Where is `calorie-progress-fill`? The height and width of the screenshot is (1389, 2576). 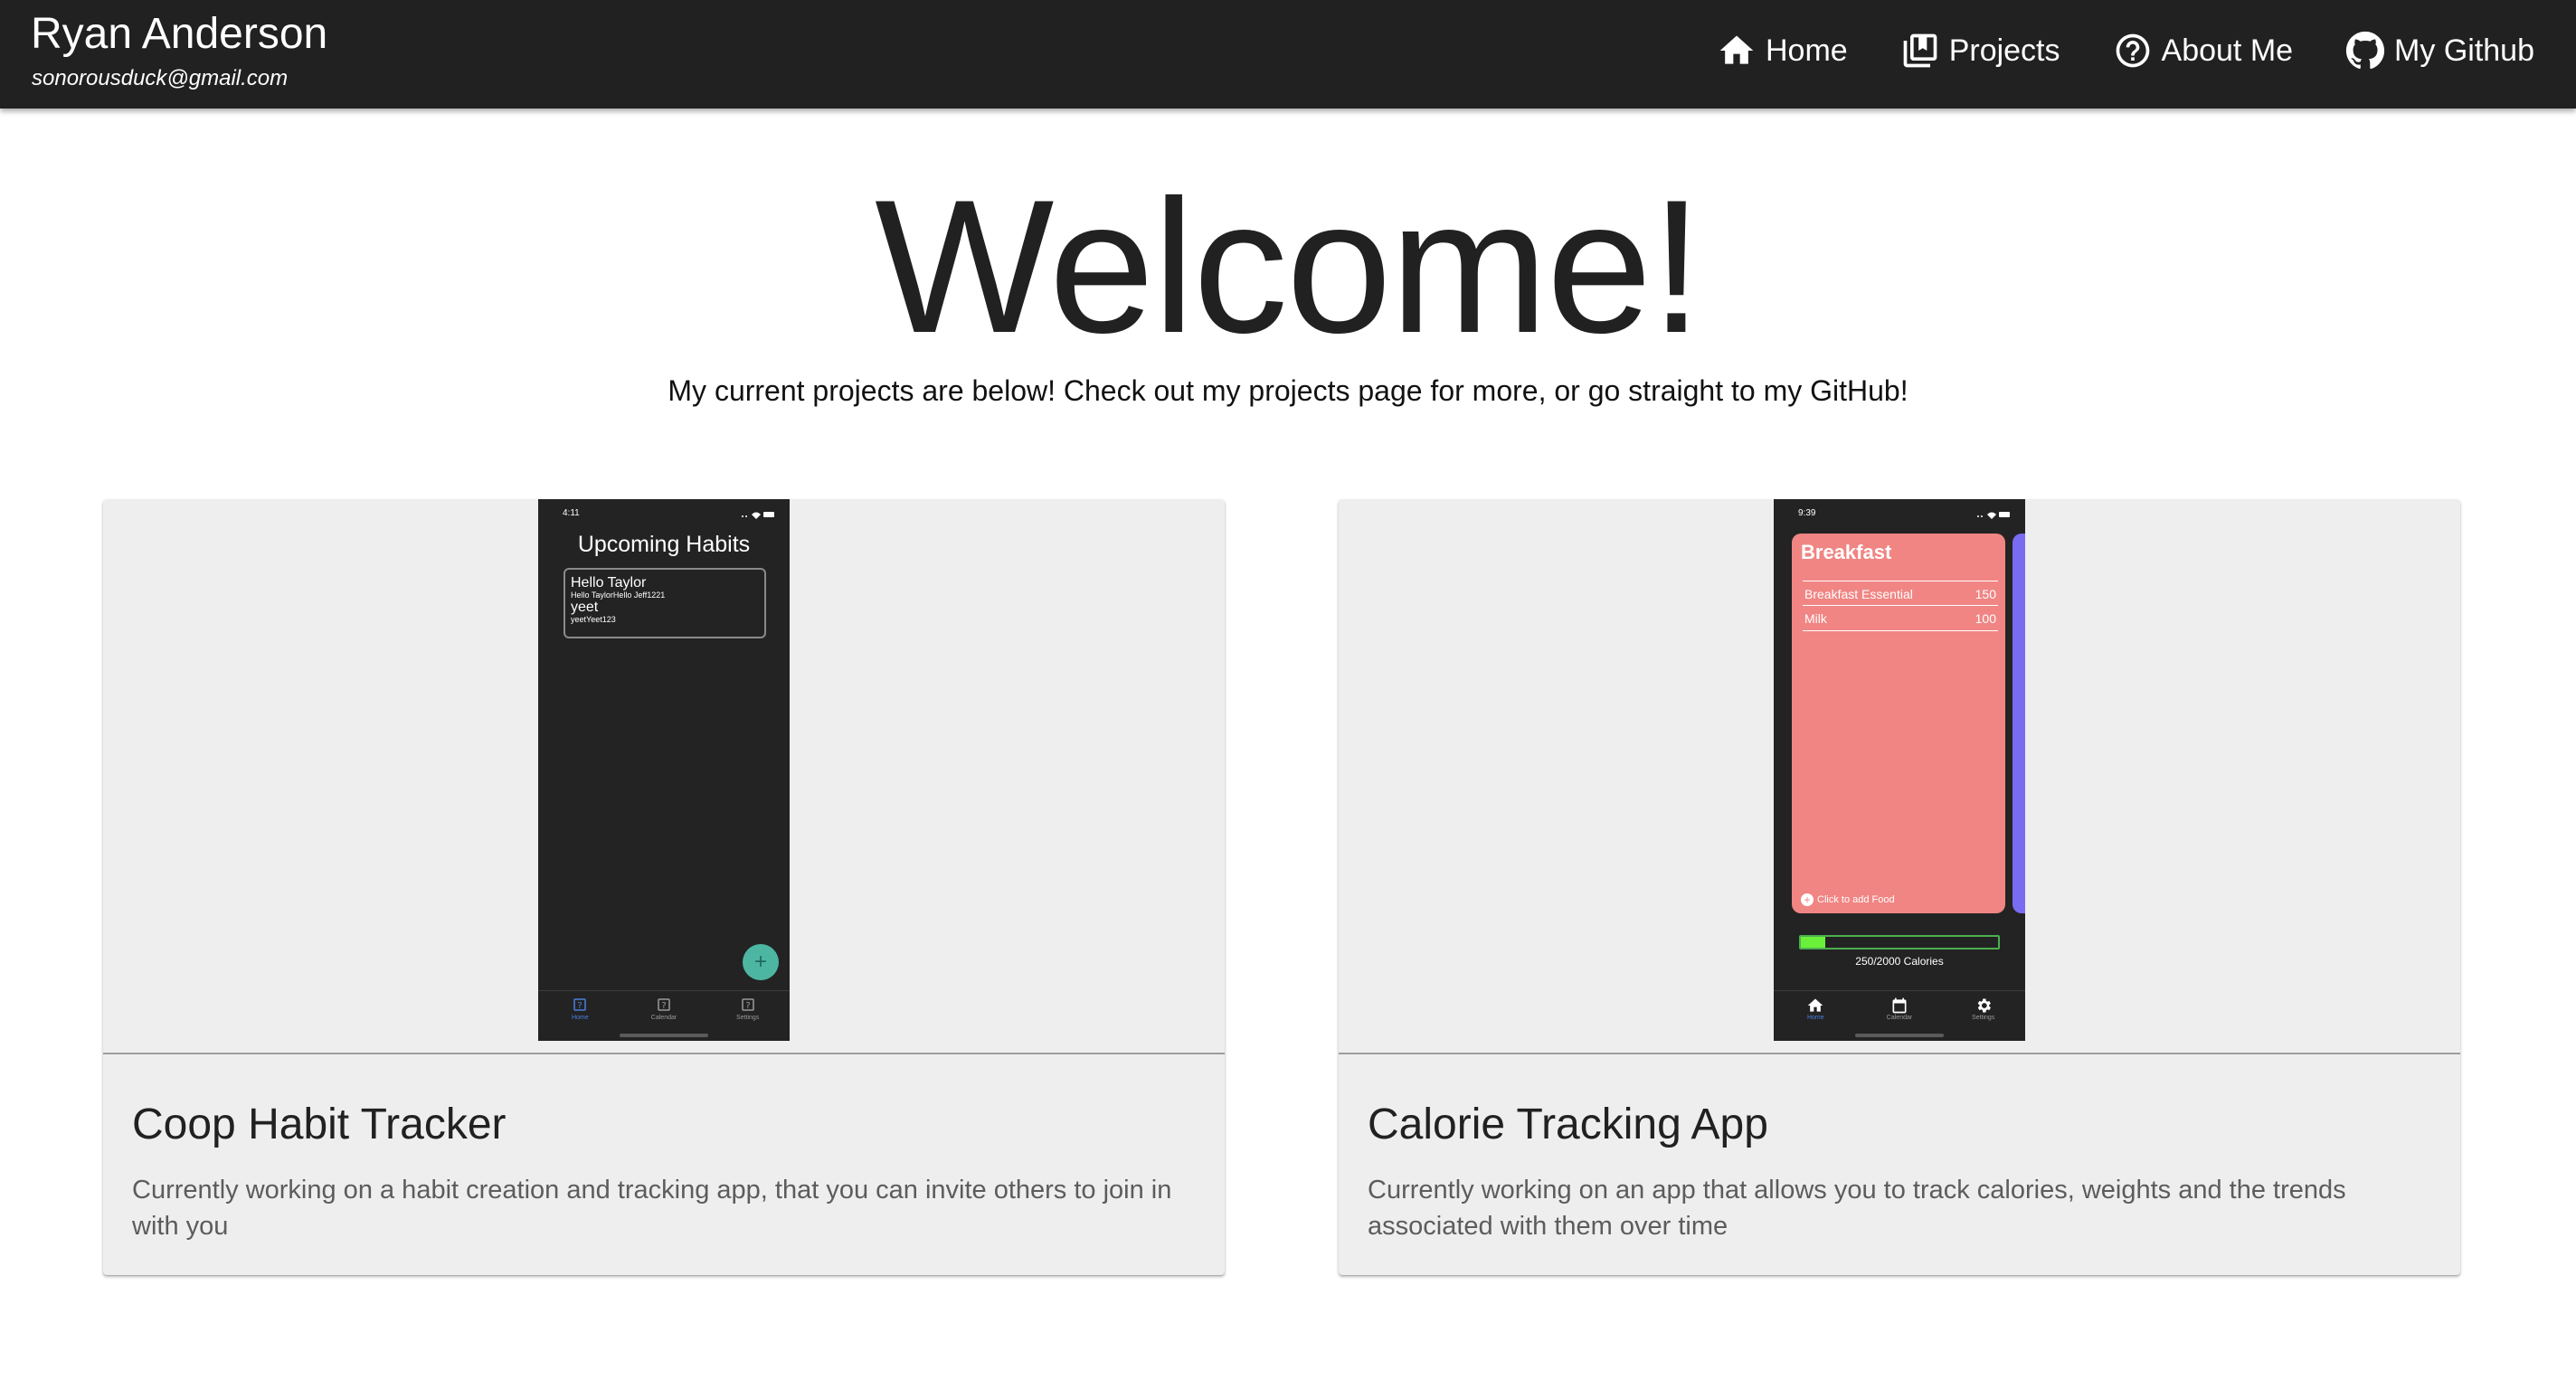
calorie-progress-fill is located at coordinates (1813, 942).